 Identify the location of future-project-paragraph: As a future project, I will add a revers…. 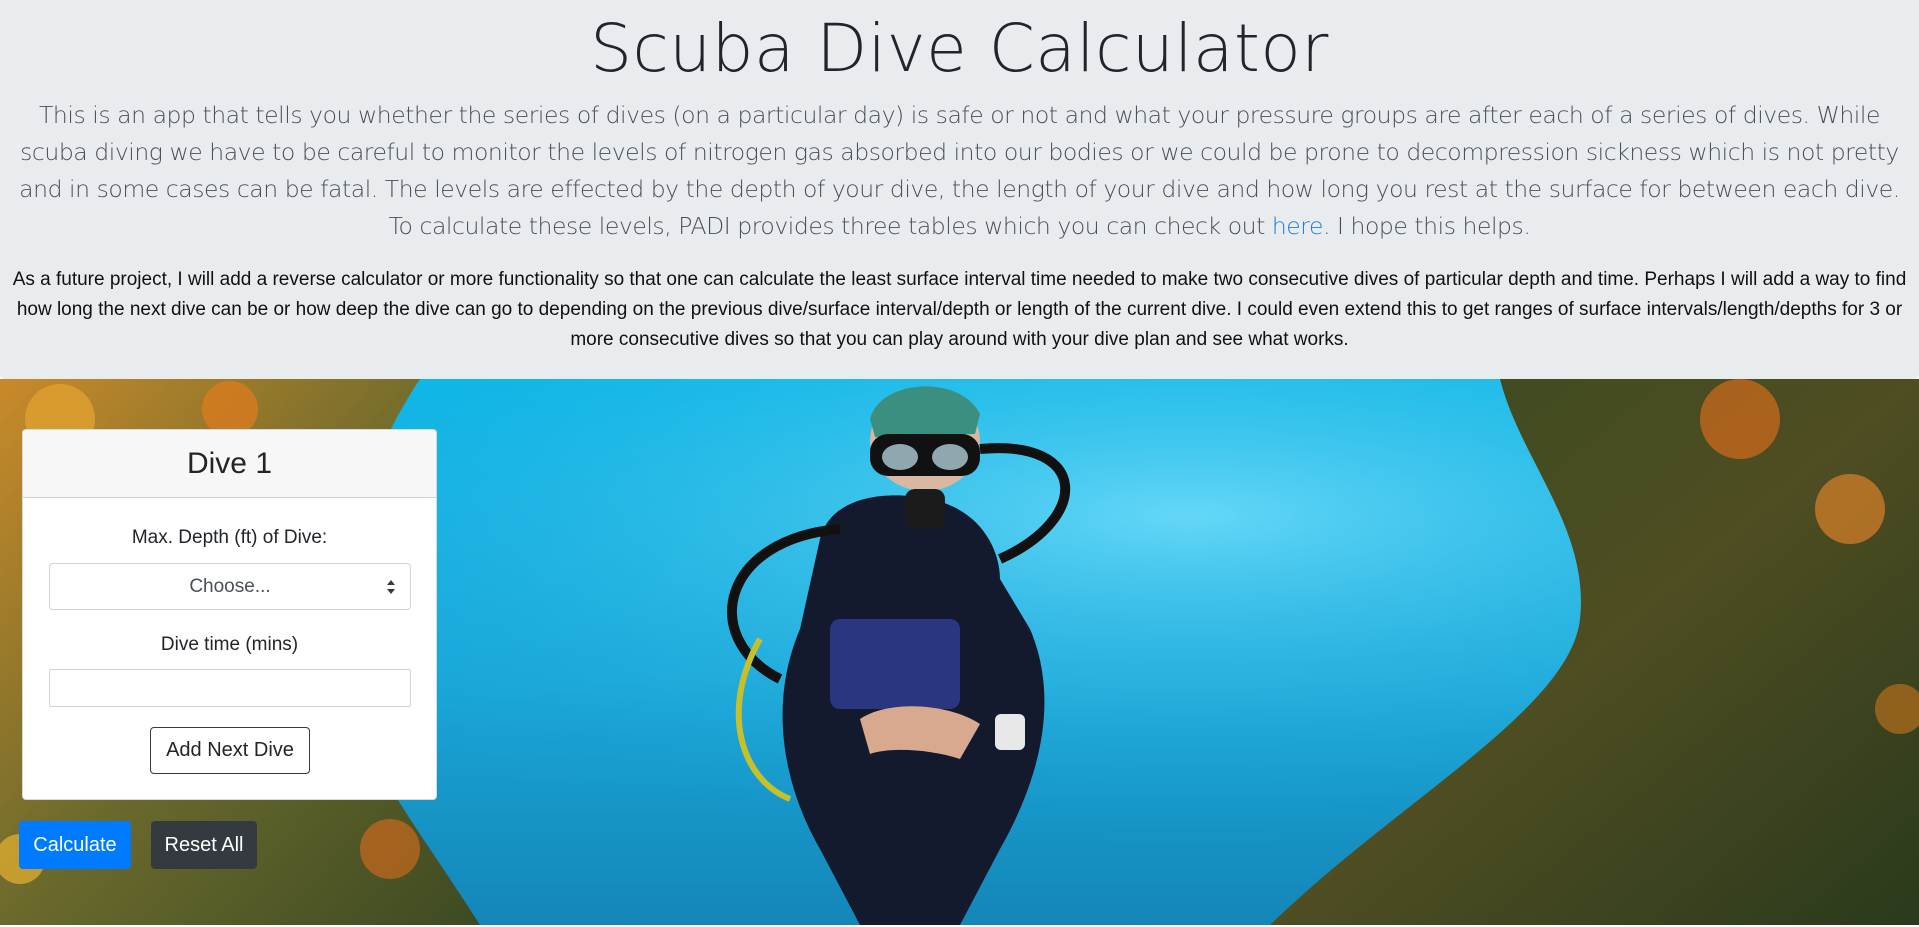
(959, 309).